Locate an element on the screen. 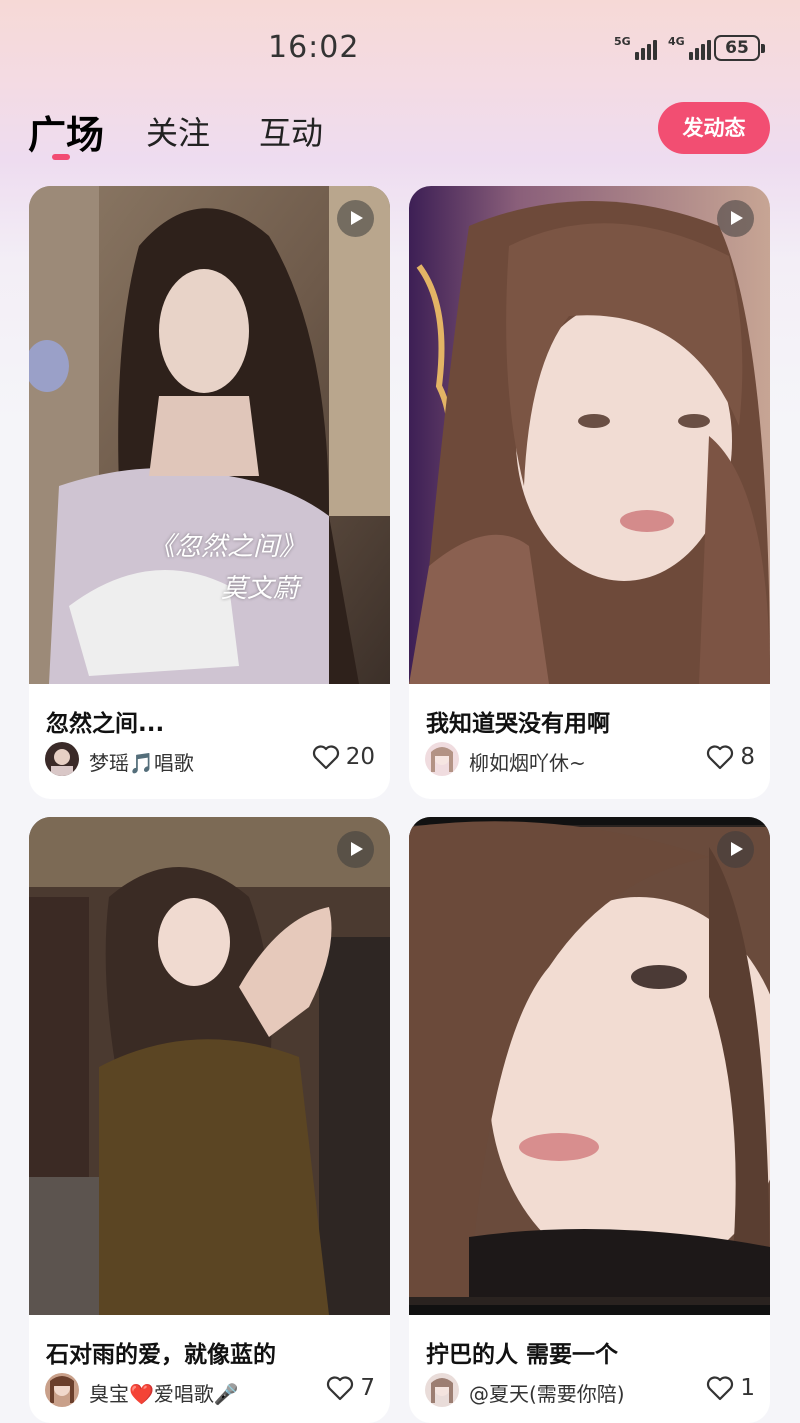 The height and width of the screenshot is (1423, 800). post-title: 拧巴的人 需要一个 is located at coordinates (522, 1355).